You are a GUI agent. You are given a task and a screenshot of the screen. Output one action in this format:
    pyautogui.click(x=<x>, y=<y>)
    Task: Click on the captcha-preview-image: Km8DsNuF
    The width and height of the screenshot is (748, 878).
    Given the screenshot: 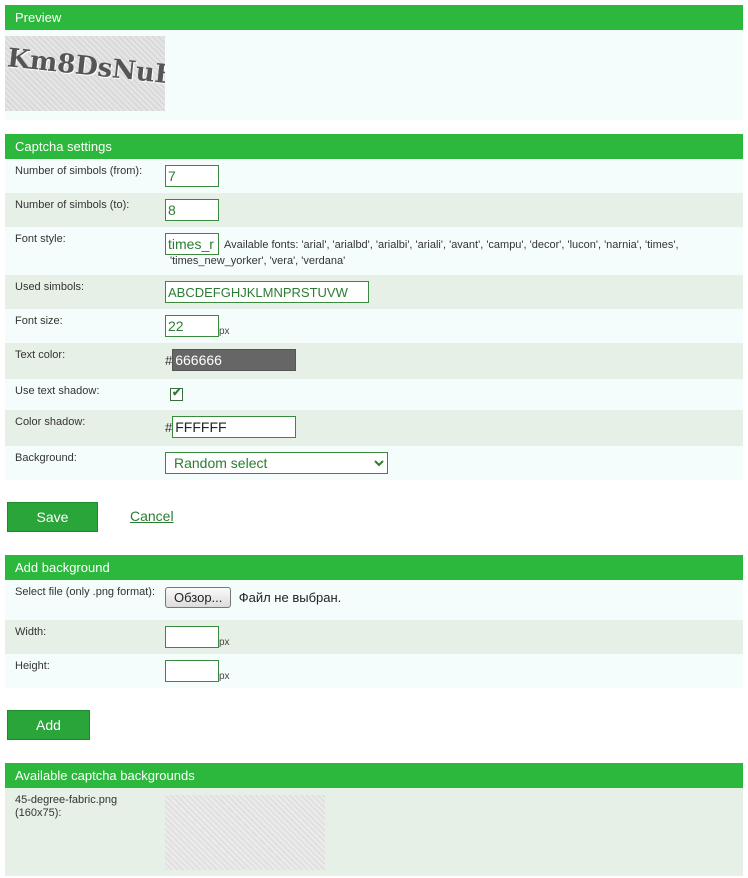 What is the action you would take?
    pyautogui.click(x=85, y=73)
    